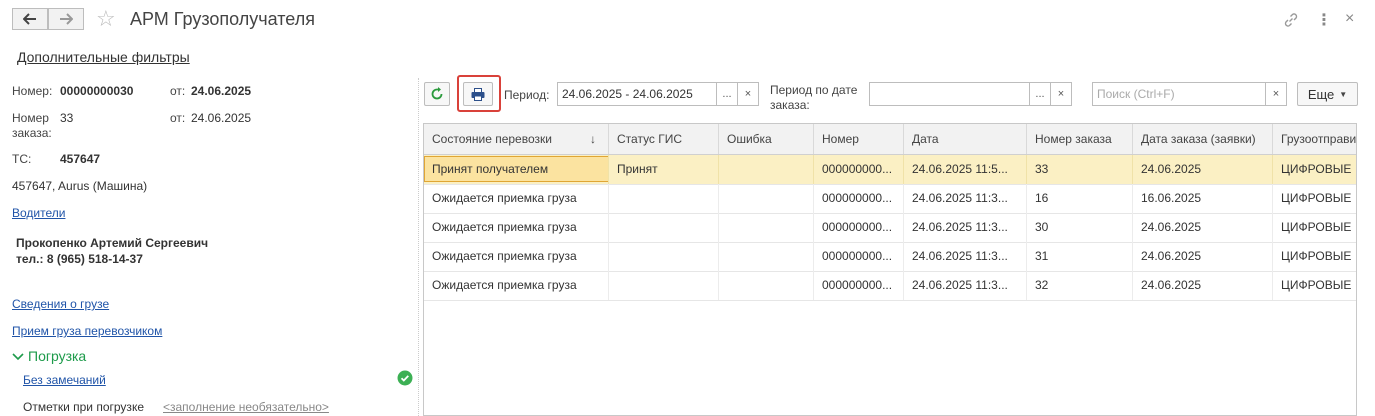 The width and height of the screenshot is (1375, 416). What do you see at coordinates (18, 357) in the screenshot?
I see `chevron-down-icon` at bounding box center [18, 357].